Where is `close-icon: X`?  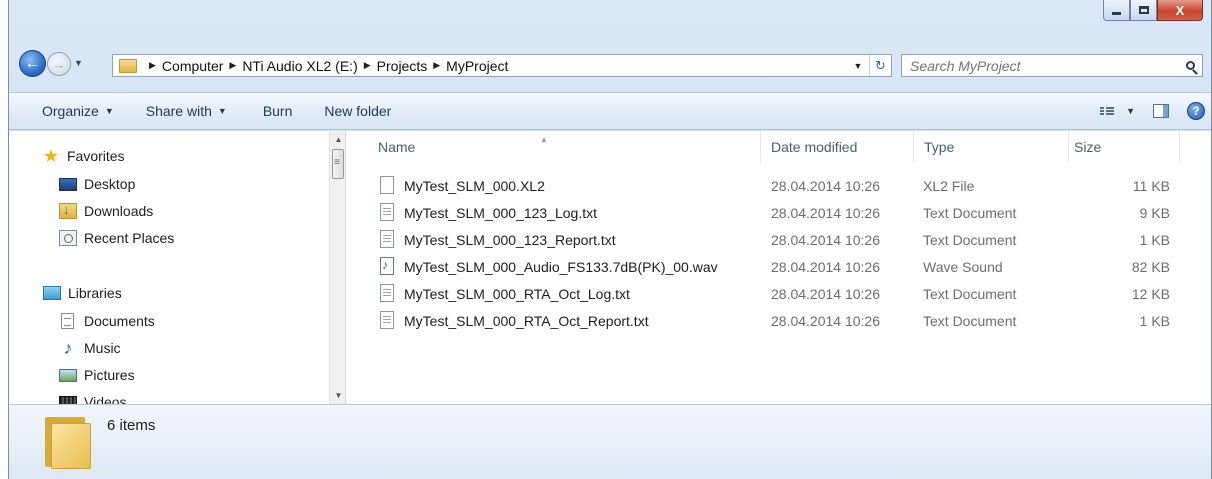
close-icon: X is located at coordinates (1180, 10).